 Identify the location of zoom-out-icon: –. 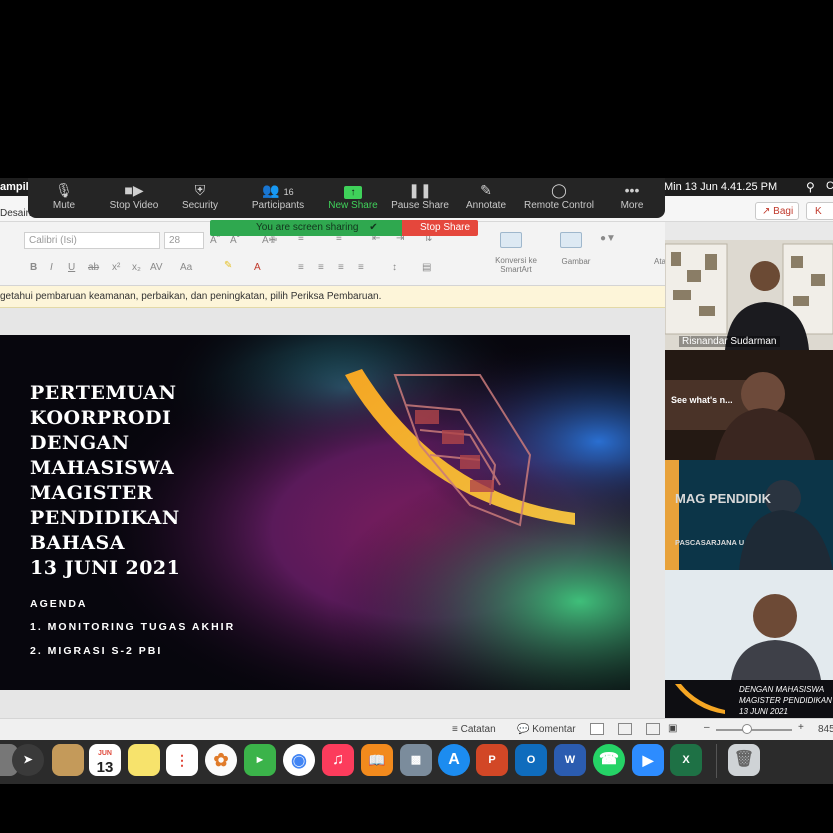
(707, 727).